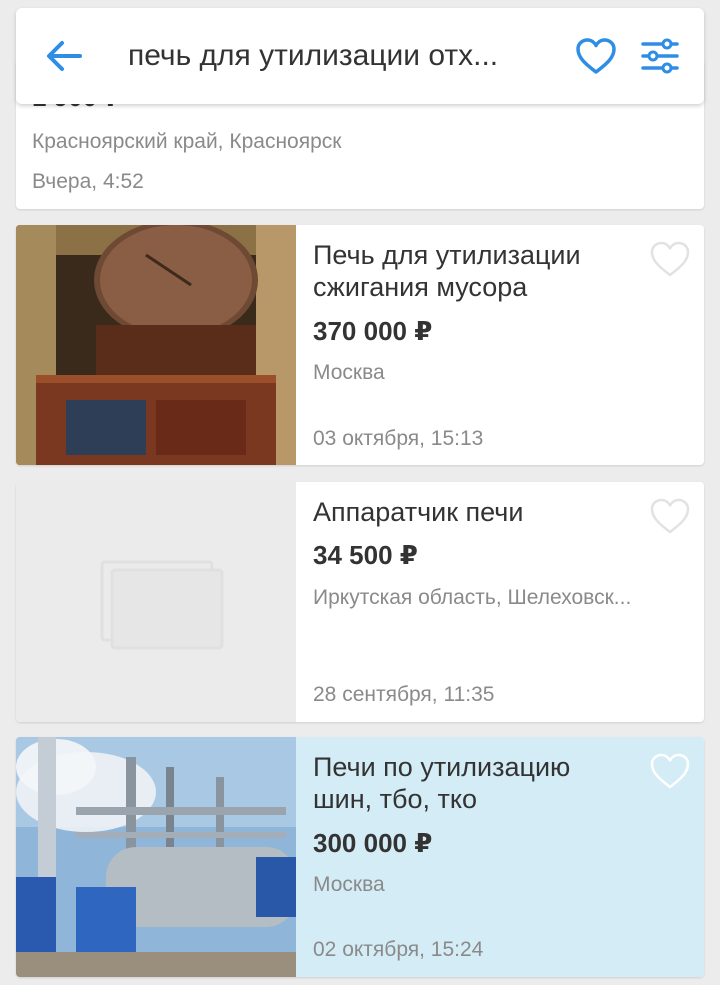 This screenshot has height=985, width=720. I want to click on listing-date: Вчера, 4:52, so click(88, 181).